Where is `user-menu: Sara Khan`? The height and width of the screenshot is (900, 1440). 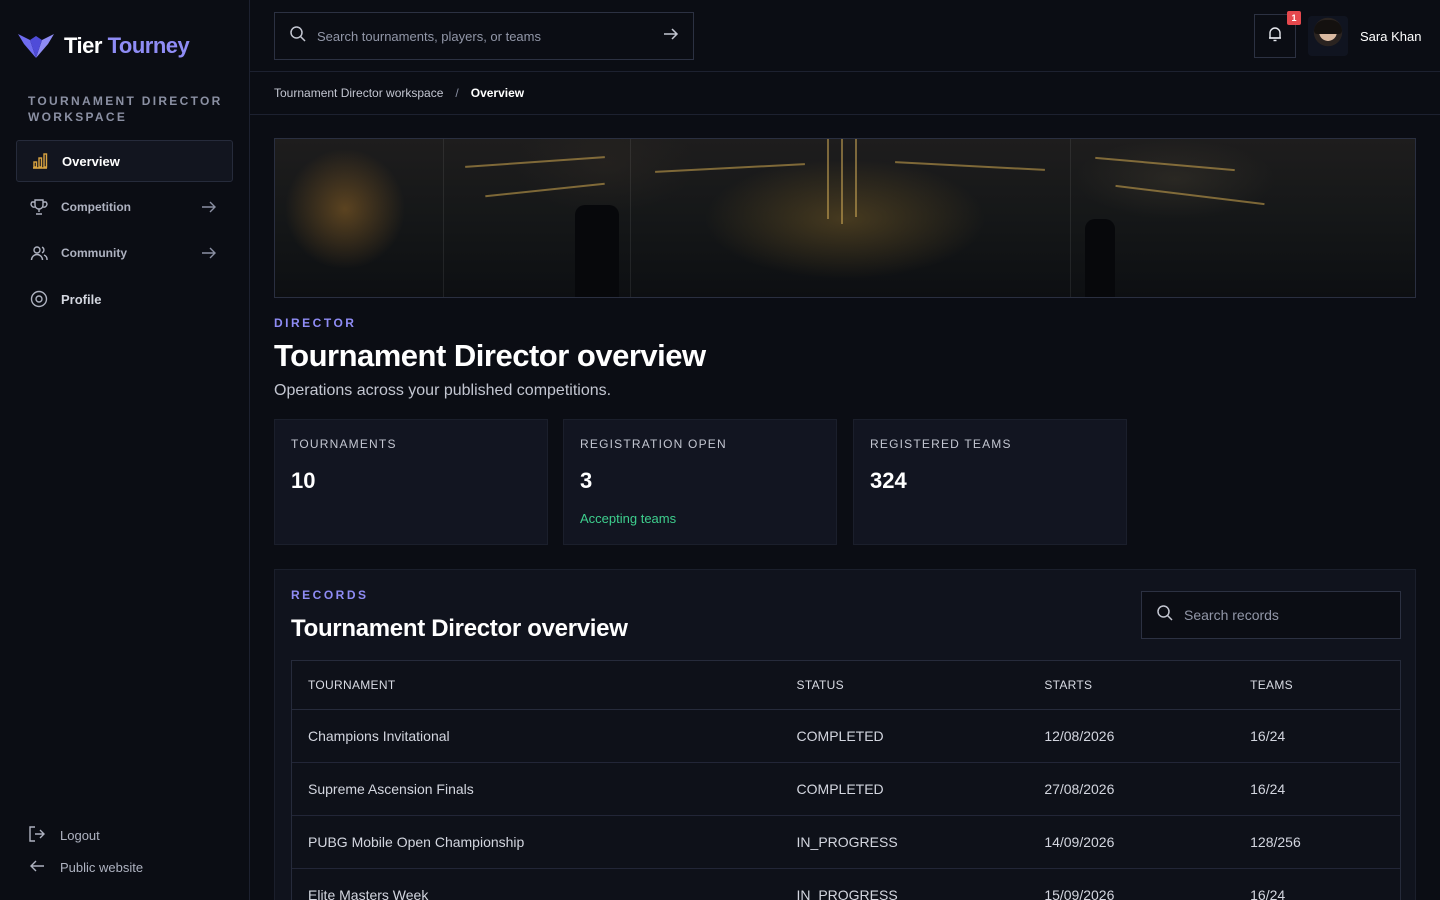
user-menu: Sara Khan is located at coordinates (1364, 36).